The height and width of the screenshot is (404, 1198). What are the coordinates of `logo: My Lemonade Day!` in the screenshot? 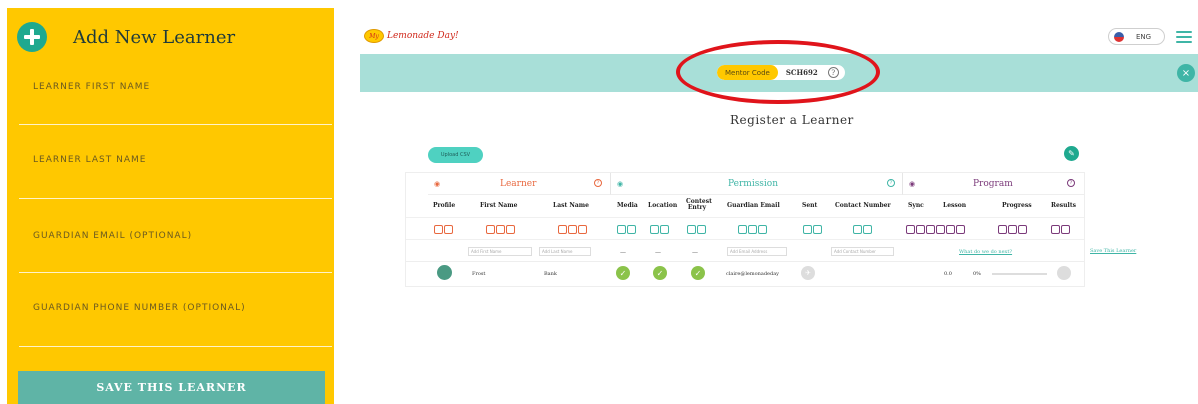 It's located at (411, 36).